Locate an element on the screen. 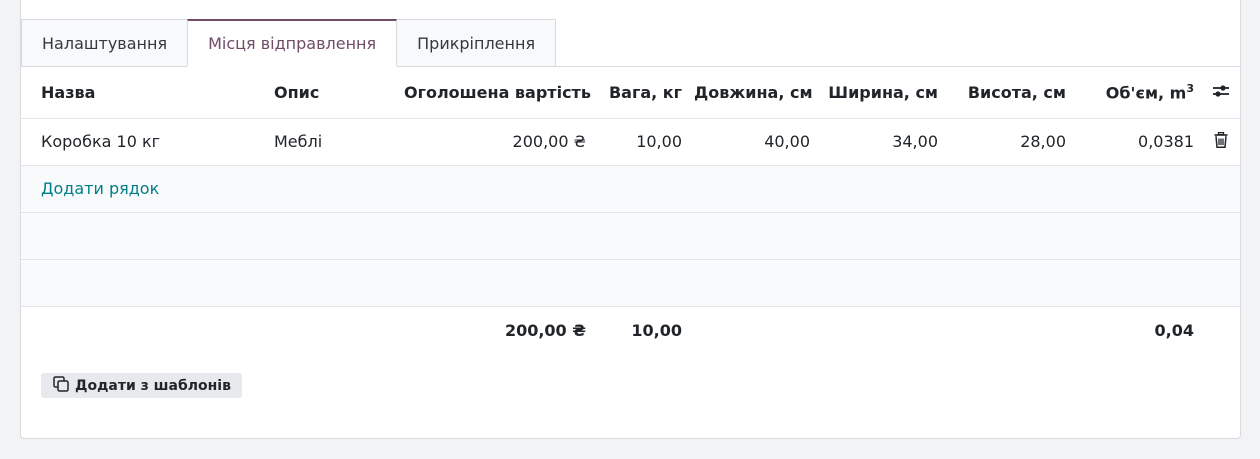 The width and height of the screenshot is (1260, 459). volume-header-superscript: 3 is located at coordinates (1190, 89).